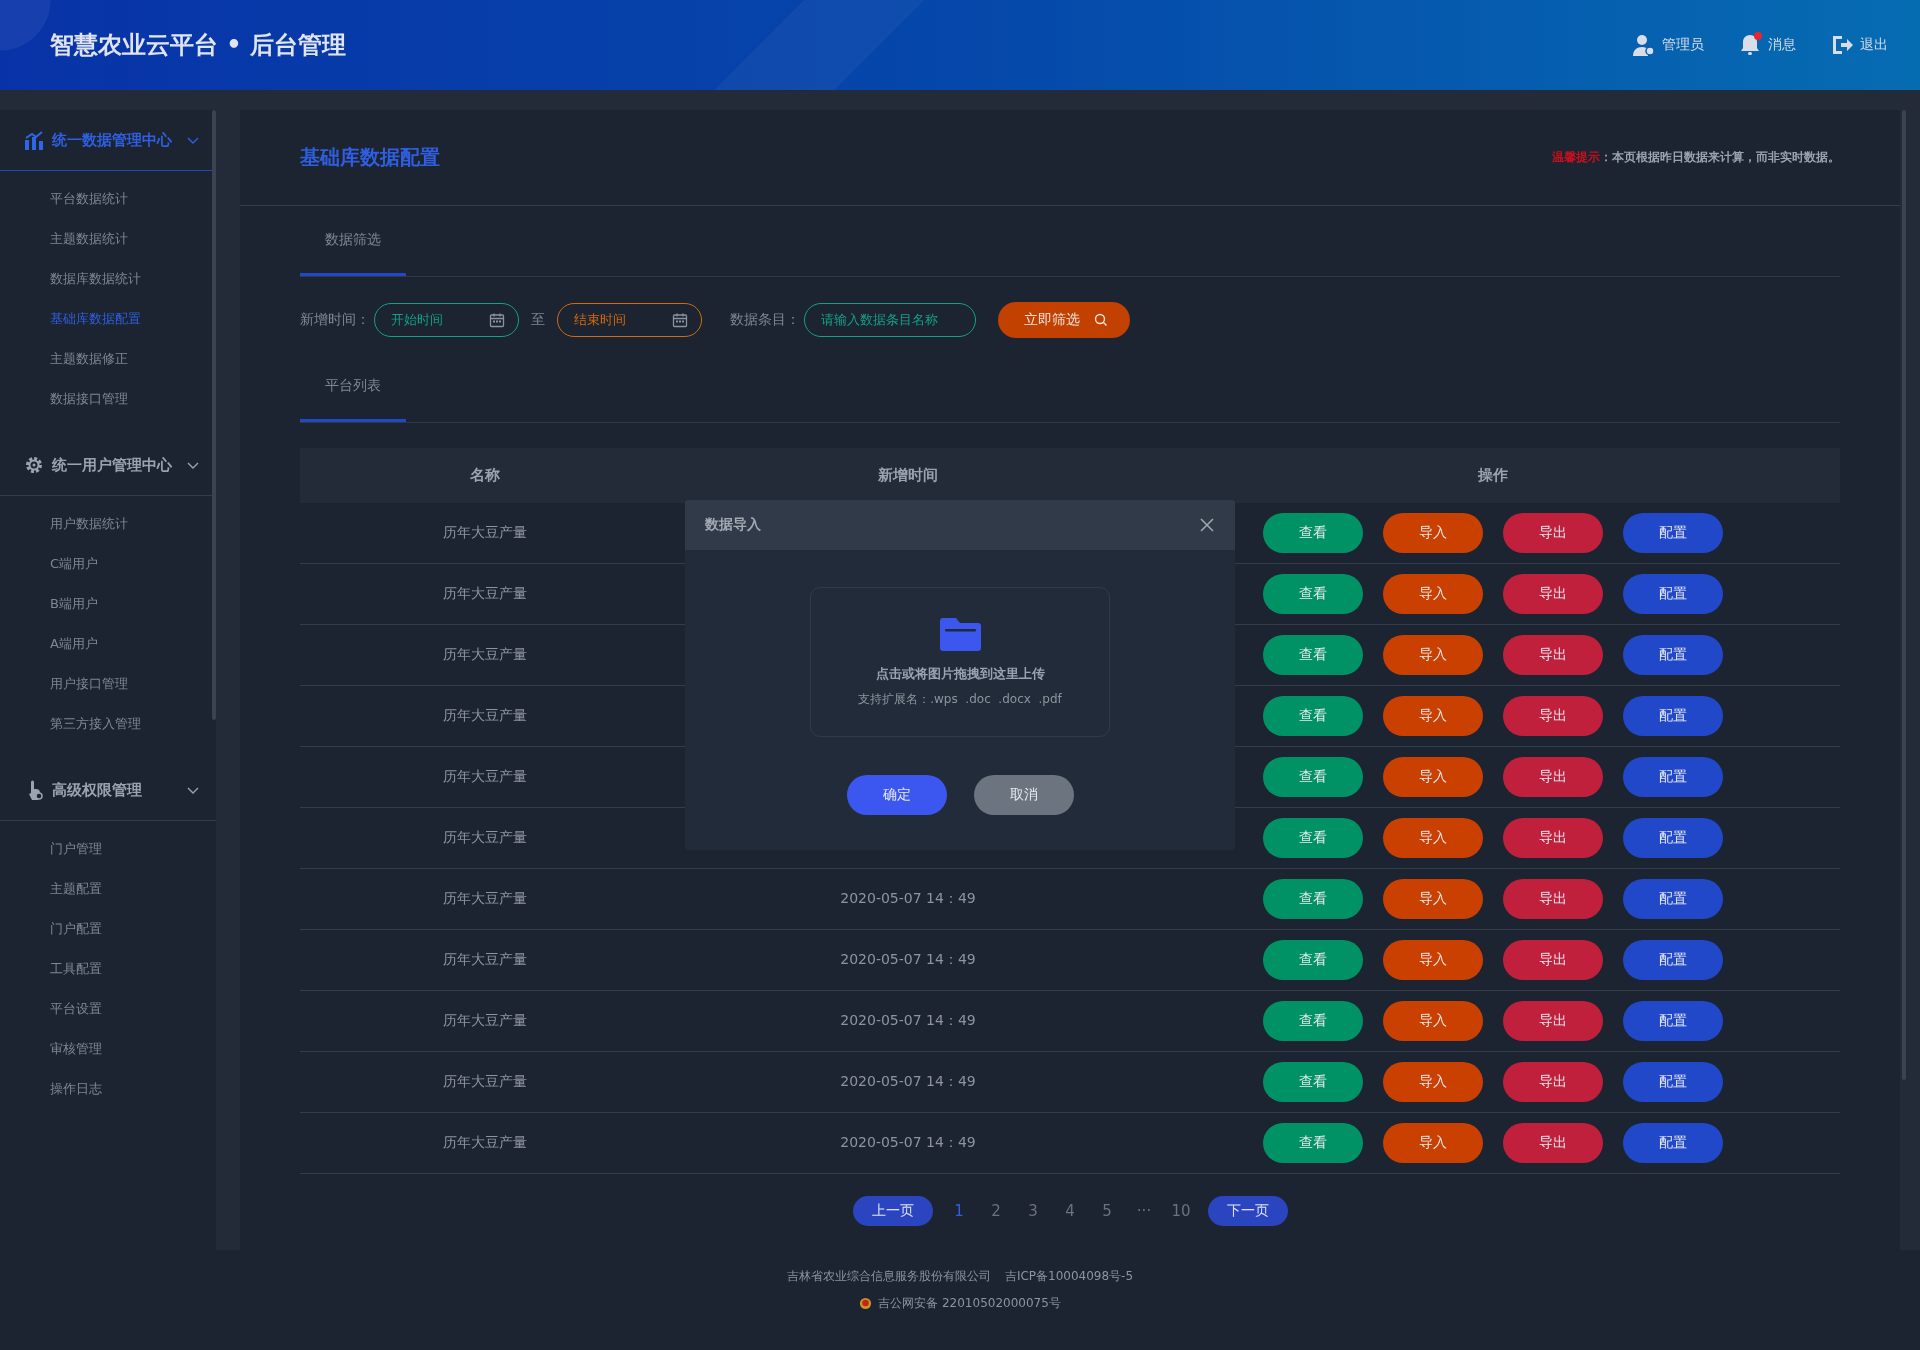 The image size is (1920, 1350). What do you see at coordinates (1767, 45) in the screenshot?
I see `header-action: 消息` at bounding box center [1767, 45].